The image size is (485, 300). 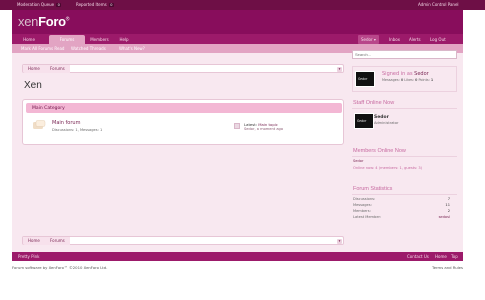 I want to click on stat-label: Messages:, so click(x=362, y=205).